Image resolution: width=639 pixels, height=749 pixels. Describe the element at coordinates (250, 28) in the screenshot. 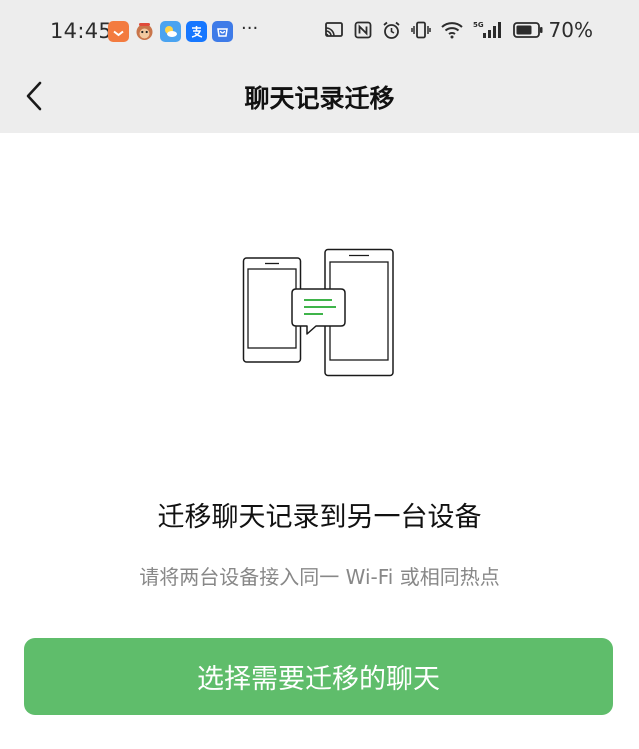

I see `more-notifications-indicator: ···` at that location.